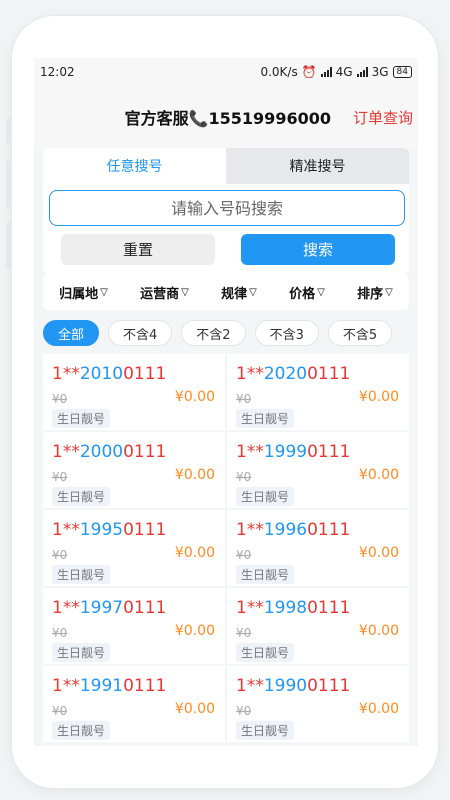 Image resolution: width=450 pixels, height=800 pixels. I want to click on number-card: 1**19910111 ¥0 ¥0.00 生日靓号, so click(134, 704).